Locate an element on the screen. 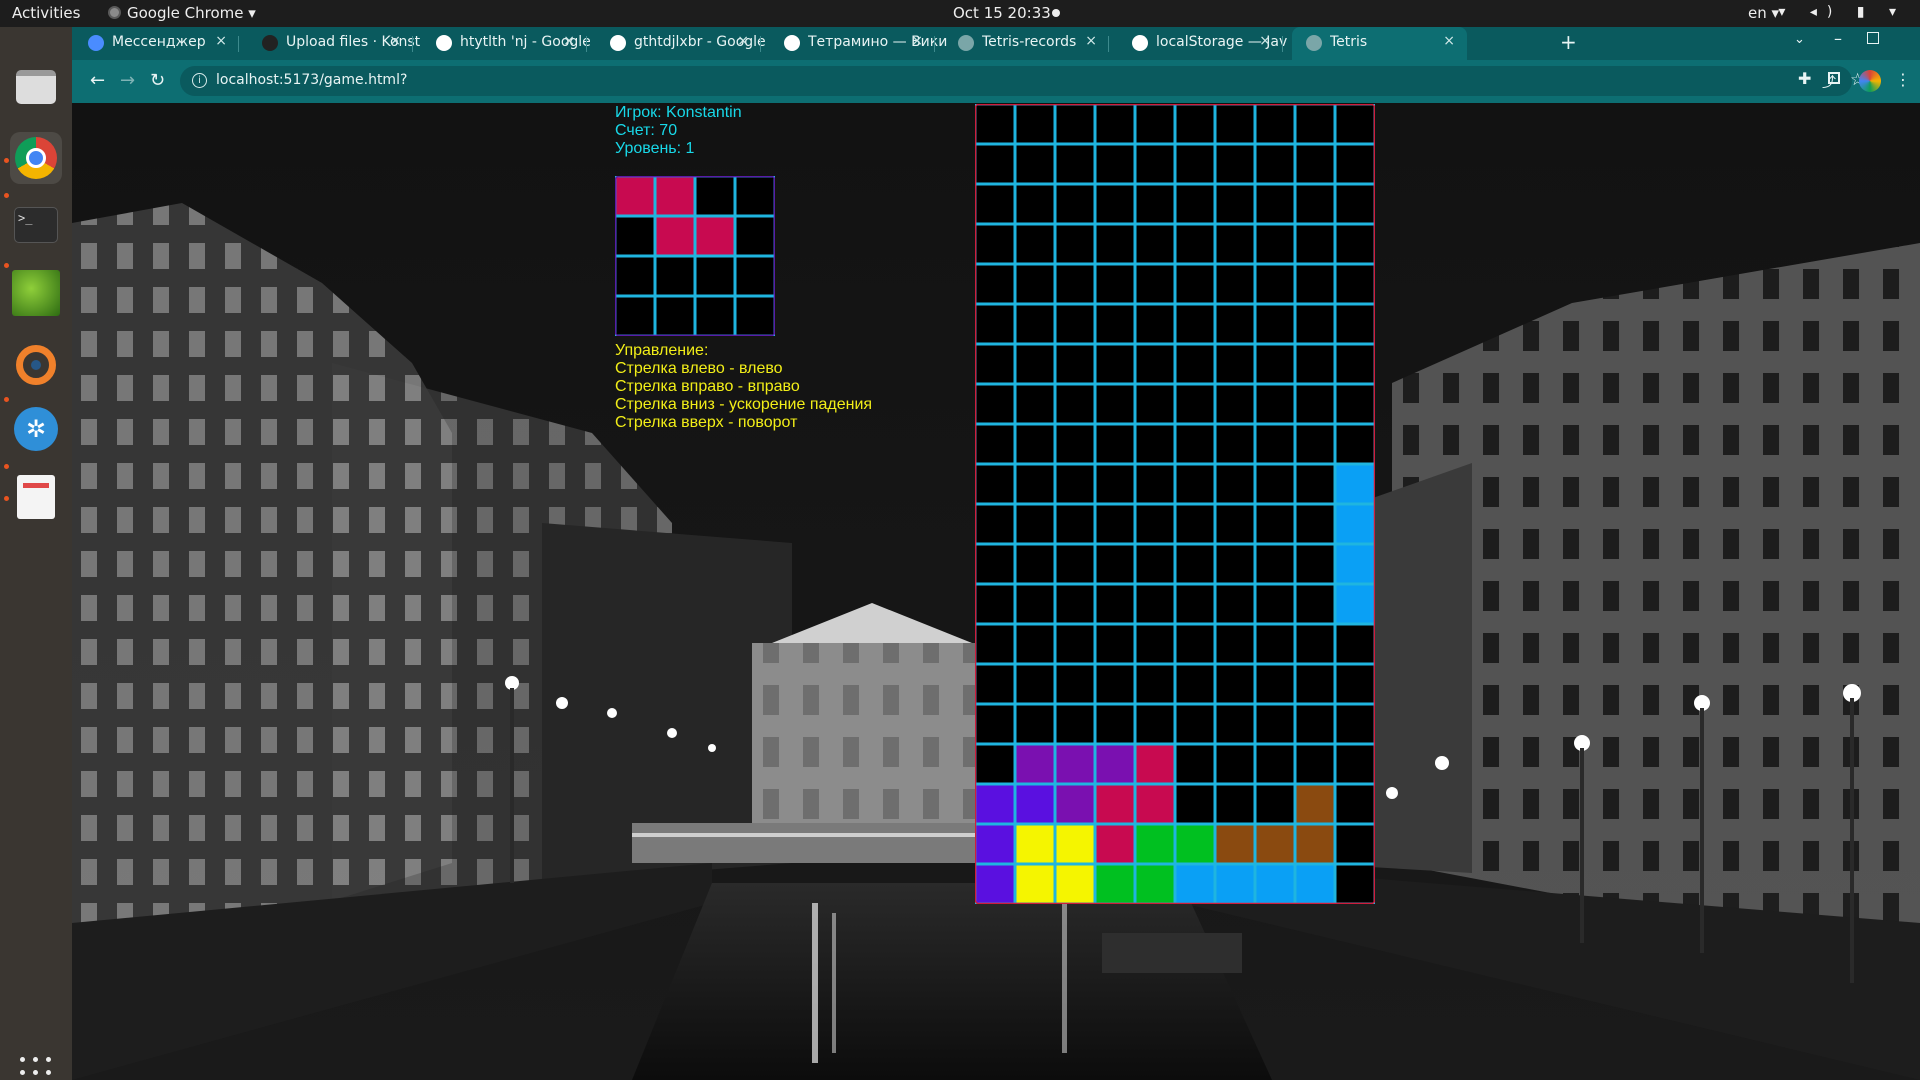  game-info: Игрок: Konstantin Счет: 70 Уровень: 1 is located at coordinates (678, 131).